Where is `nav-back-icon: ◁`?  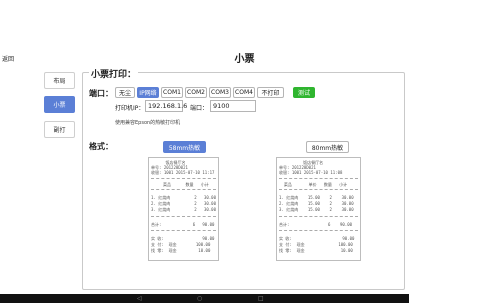
nav-back-icon: ◁ is located at coordinates (139, 299).